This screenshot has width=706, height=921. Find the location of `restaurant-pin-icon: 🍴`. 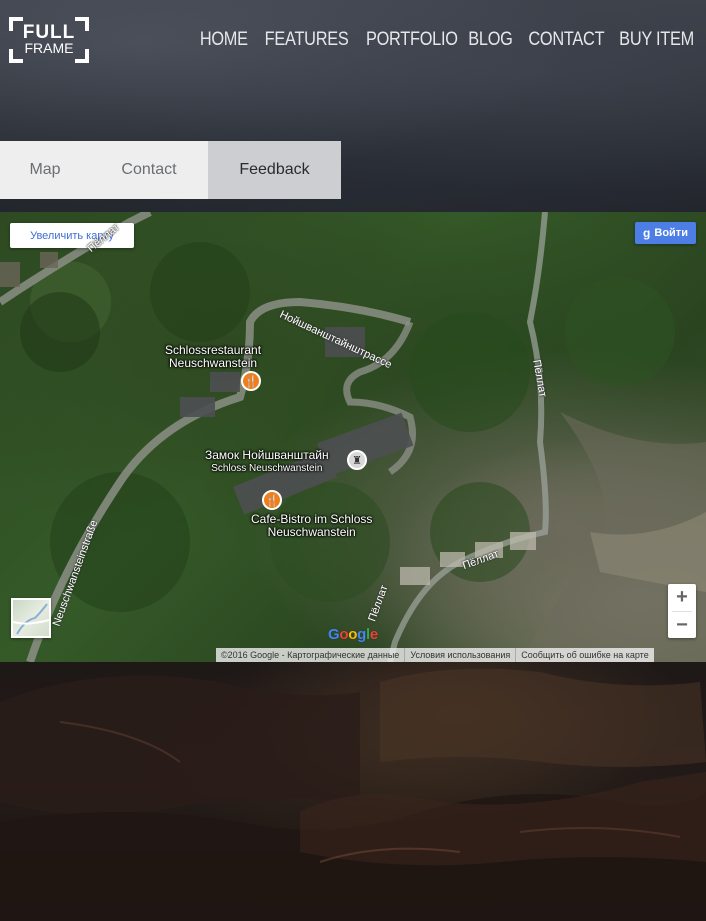

restaurant-pin-icon: 🍴 is located at coordinates (251, 381).